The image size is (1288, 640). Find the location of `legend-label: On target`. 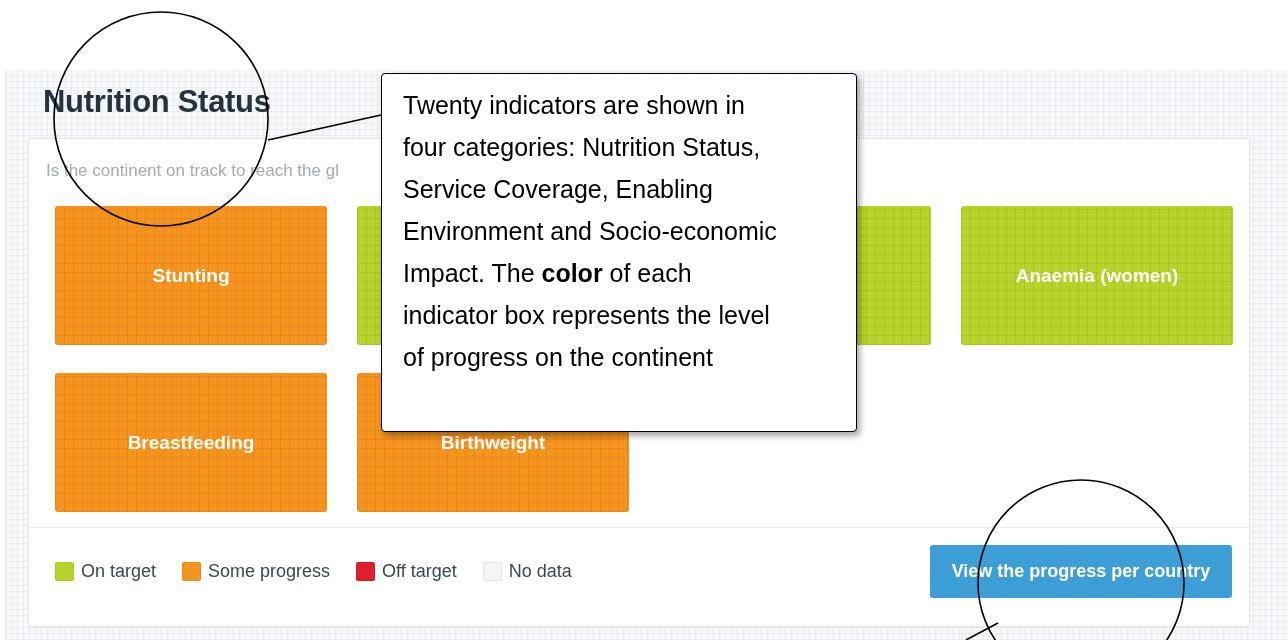

legend-label: On target is located at coordinates (119, 571).